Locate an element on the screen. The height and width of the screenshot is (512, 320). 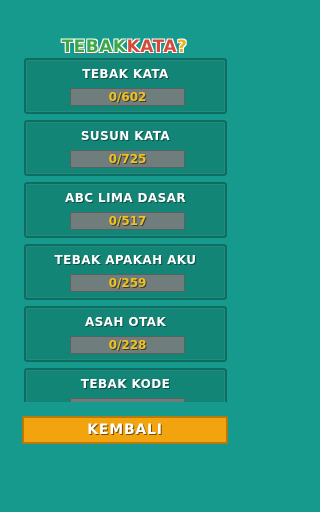
category-progress-bar: 0/228 is located at coordinates (127, 345).